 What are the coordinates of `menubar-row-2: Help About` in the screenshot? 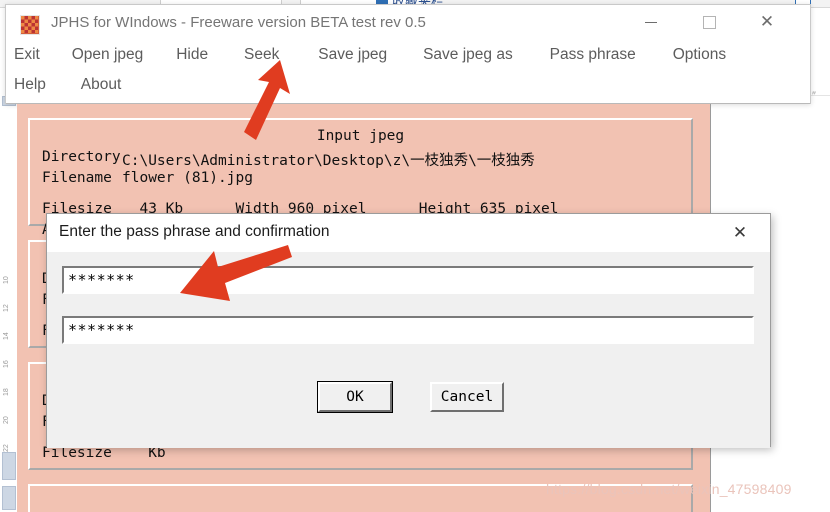 It's located at (67, 85).